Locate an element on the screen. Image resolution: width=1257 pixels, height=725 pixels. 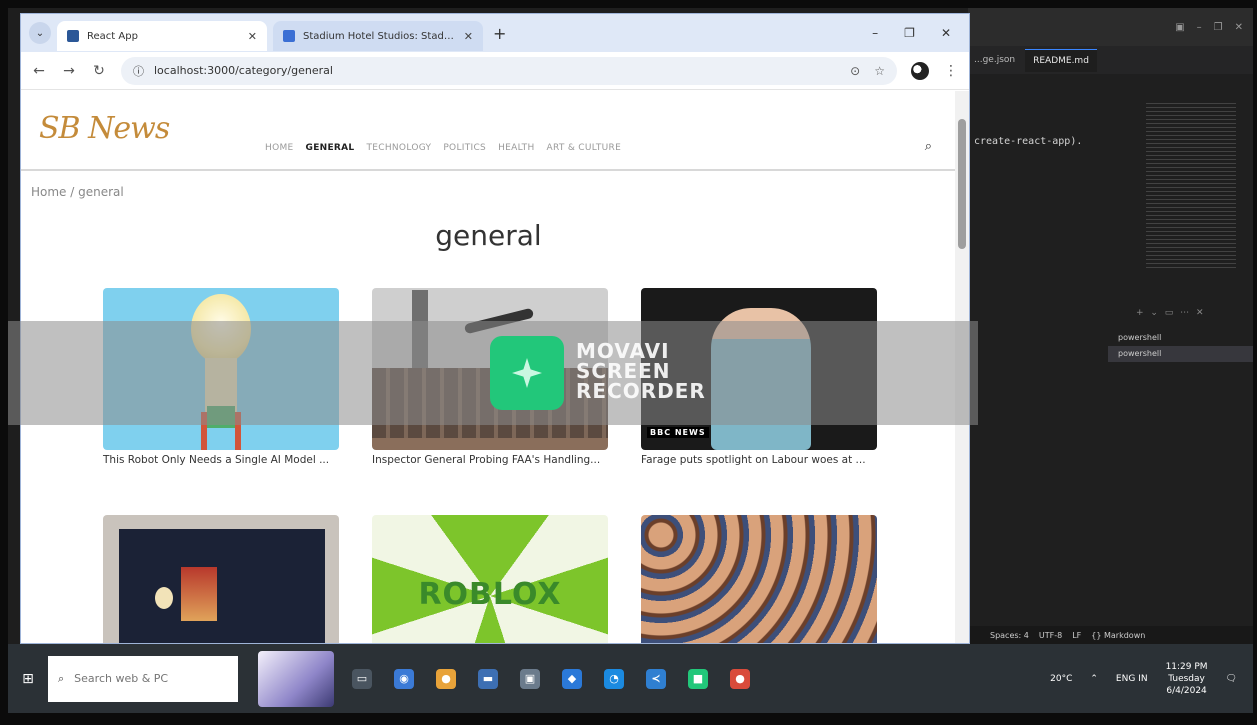
vscode-statusbar: Spaces: 4 UTF-8 LF {} Markdown is located at coordinates (1110, 635).